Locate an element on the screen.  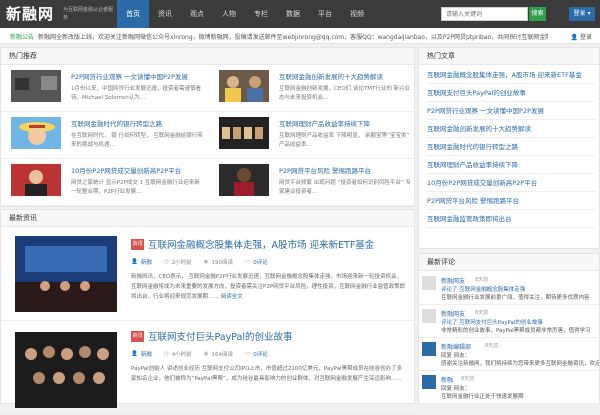
nav-item-video: 视频 is located at coordinates (357, 14).